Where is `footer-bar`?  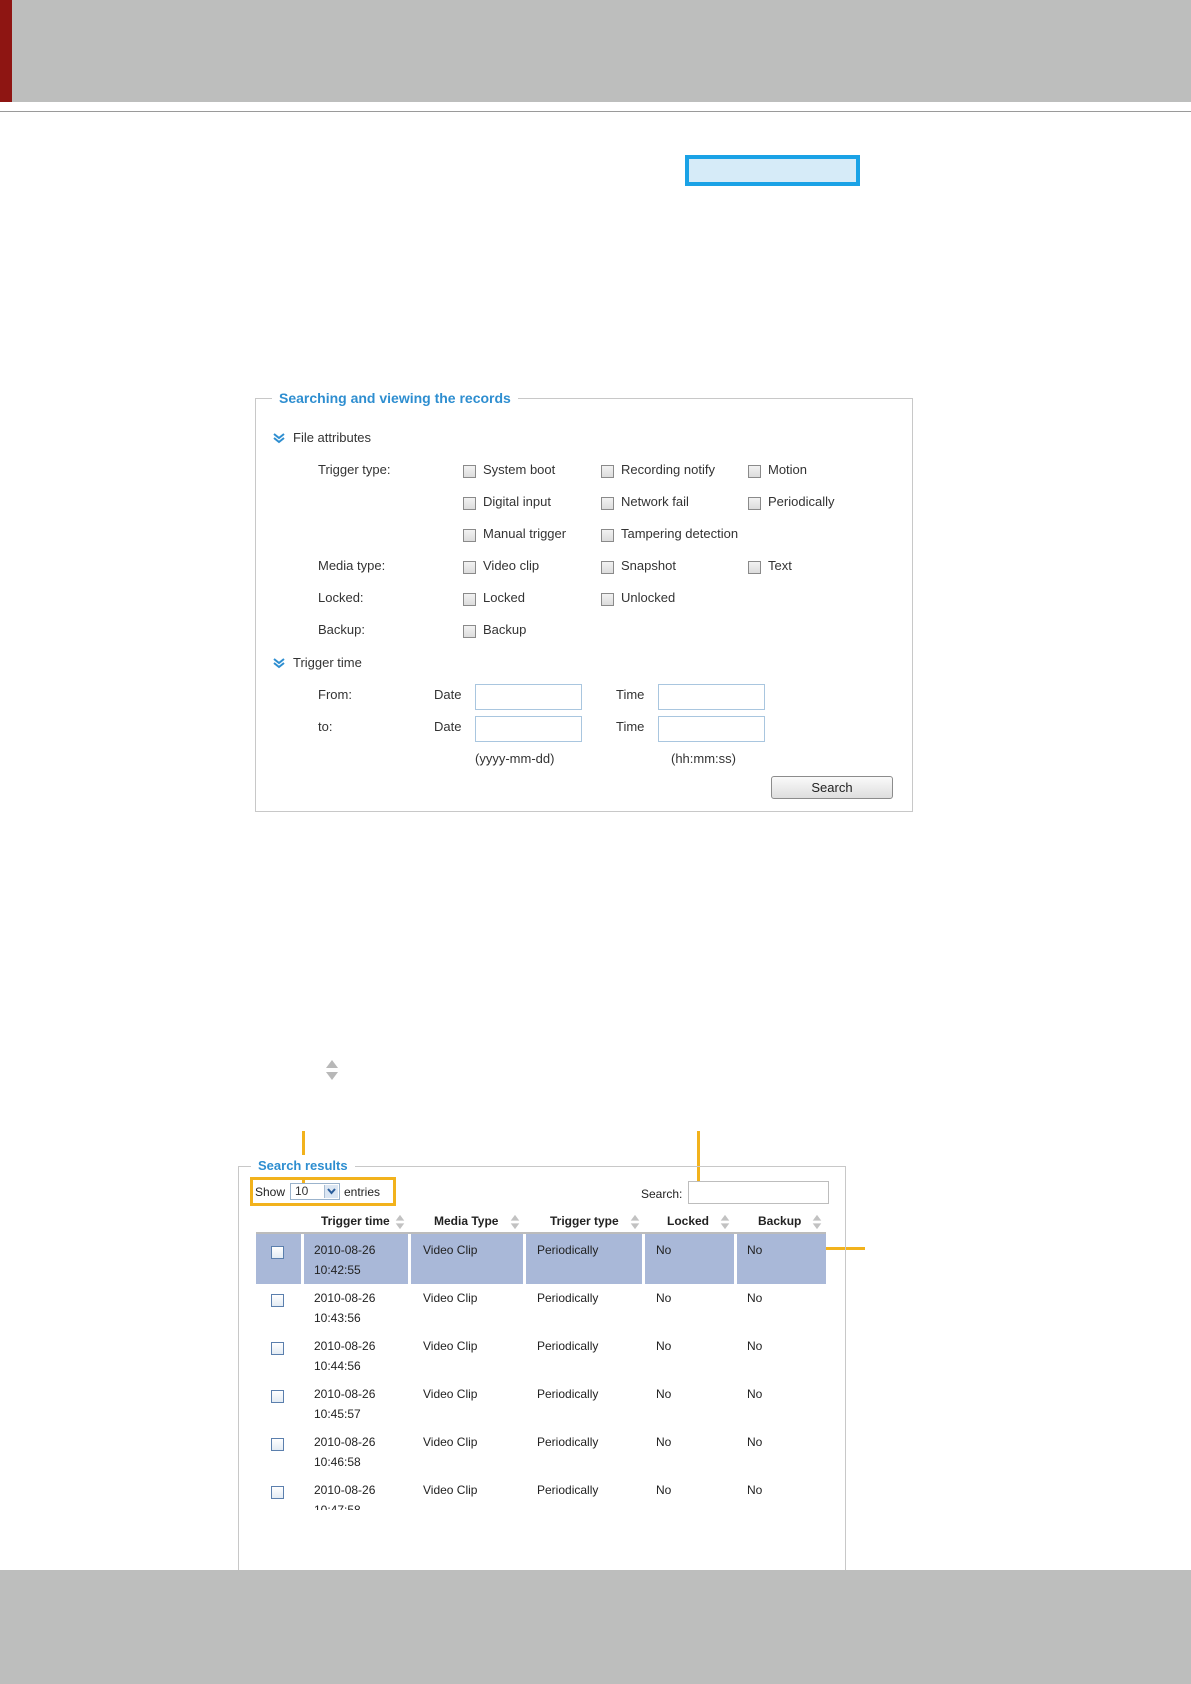
footer-bar is located at coordinates (595, 1627).